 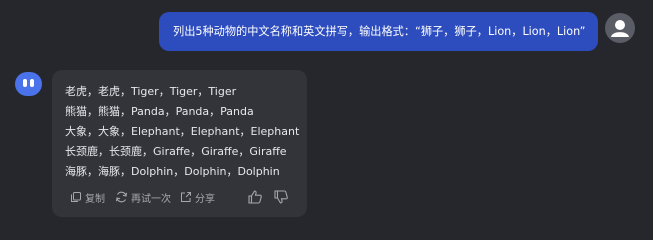 I want to click on reply-line: 海豚，海豚，Dolphin，Dolphin，Dolphin, so click(x=172, y=171).